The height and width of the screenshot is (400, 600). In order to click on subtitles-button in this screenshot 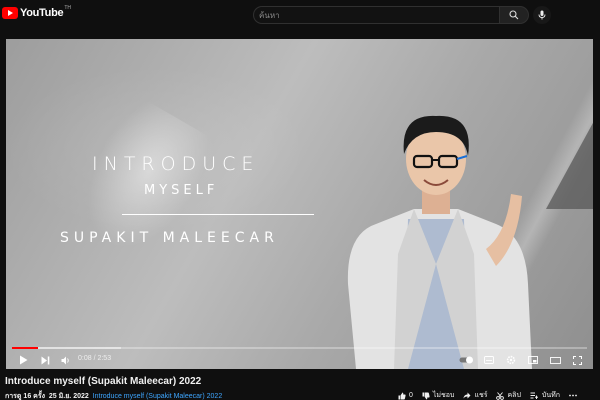, I will do `click(489, 360)`.